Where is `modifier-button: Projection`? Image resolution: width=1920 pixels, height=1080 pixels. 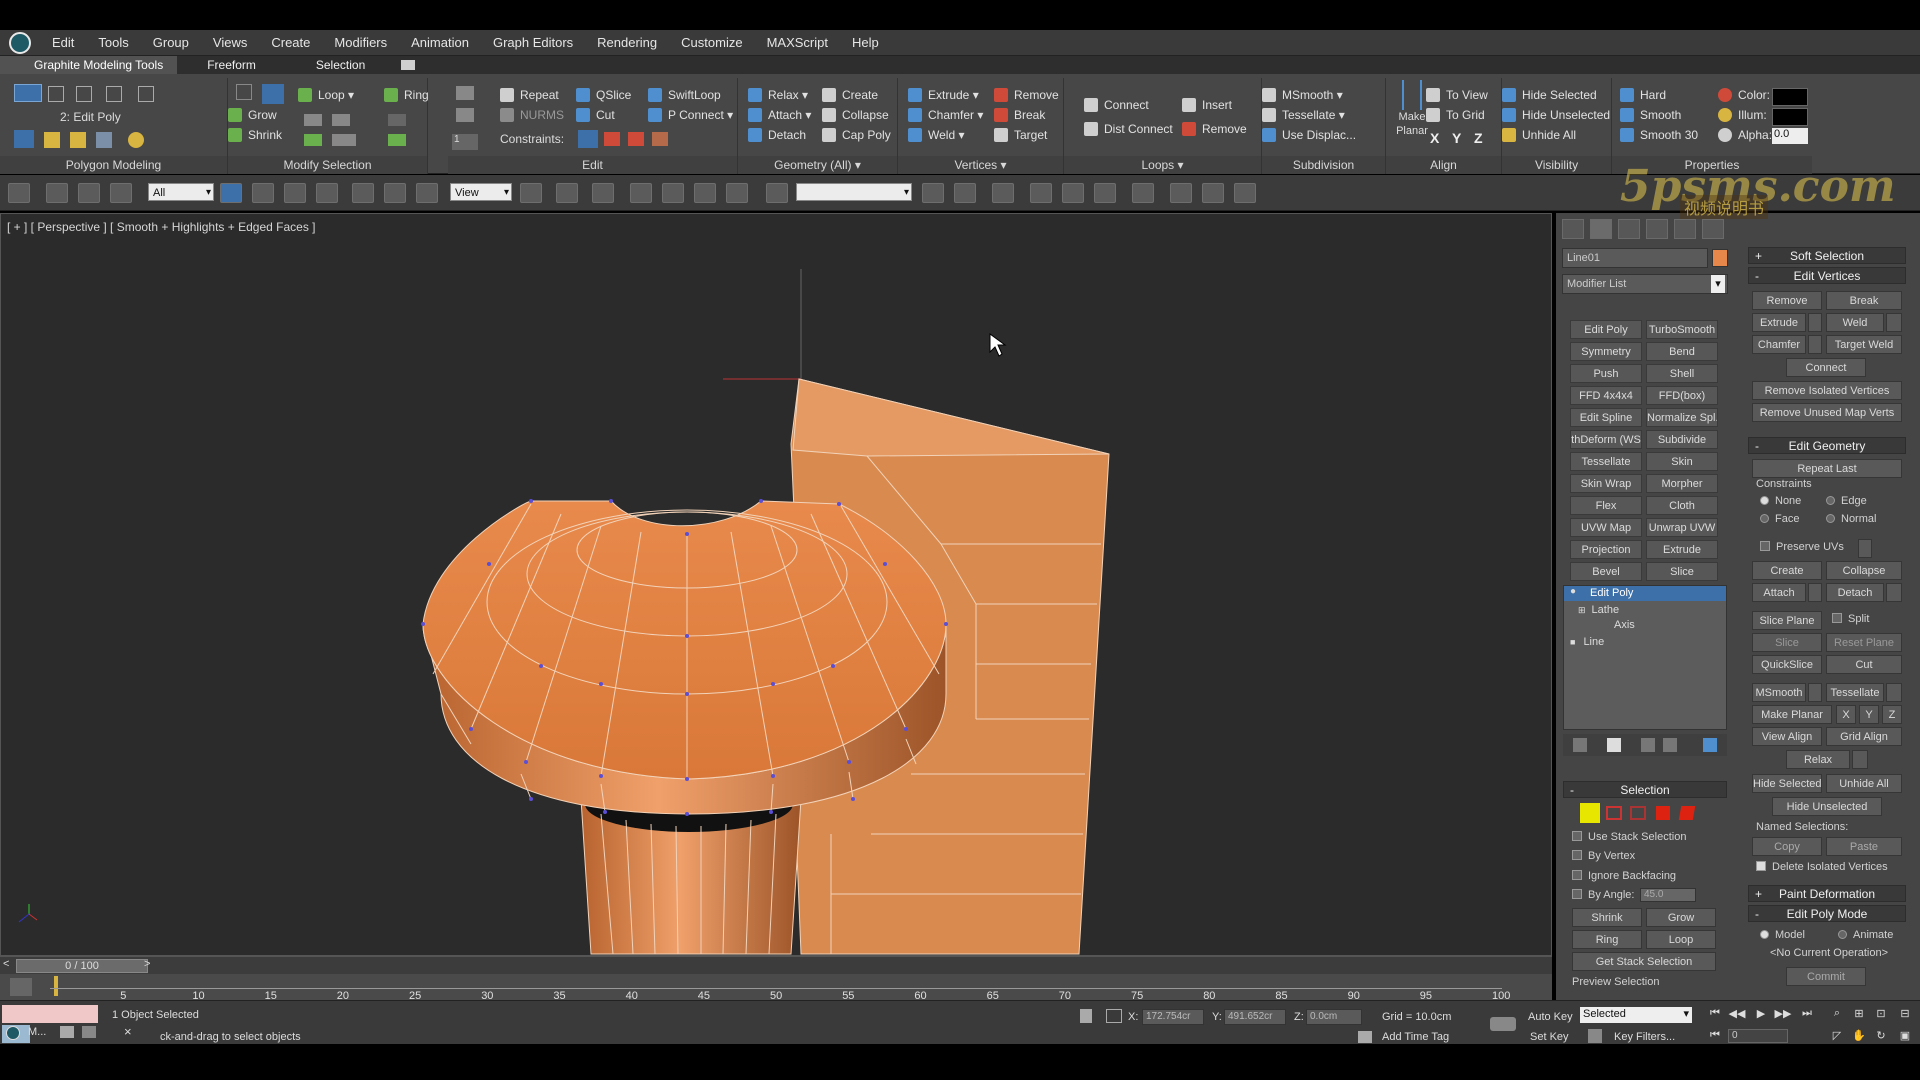
modifier-button: Projection is located at coordinates (1606, 549).